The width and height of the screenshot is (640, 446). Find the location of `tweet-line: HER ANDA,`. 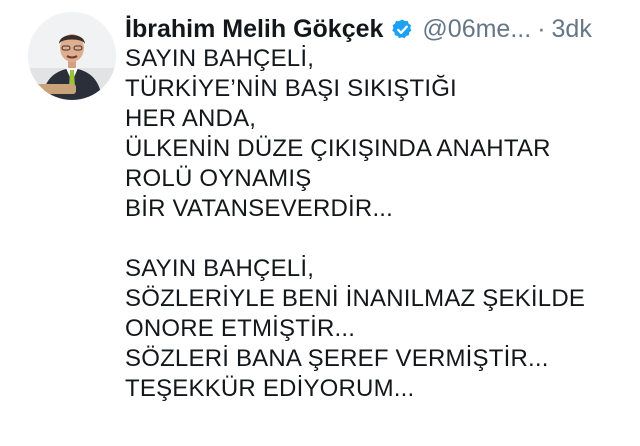

tweet-line: HER ANDA, is located at coordinates (191, 118).